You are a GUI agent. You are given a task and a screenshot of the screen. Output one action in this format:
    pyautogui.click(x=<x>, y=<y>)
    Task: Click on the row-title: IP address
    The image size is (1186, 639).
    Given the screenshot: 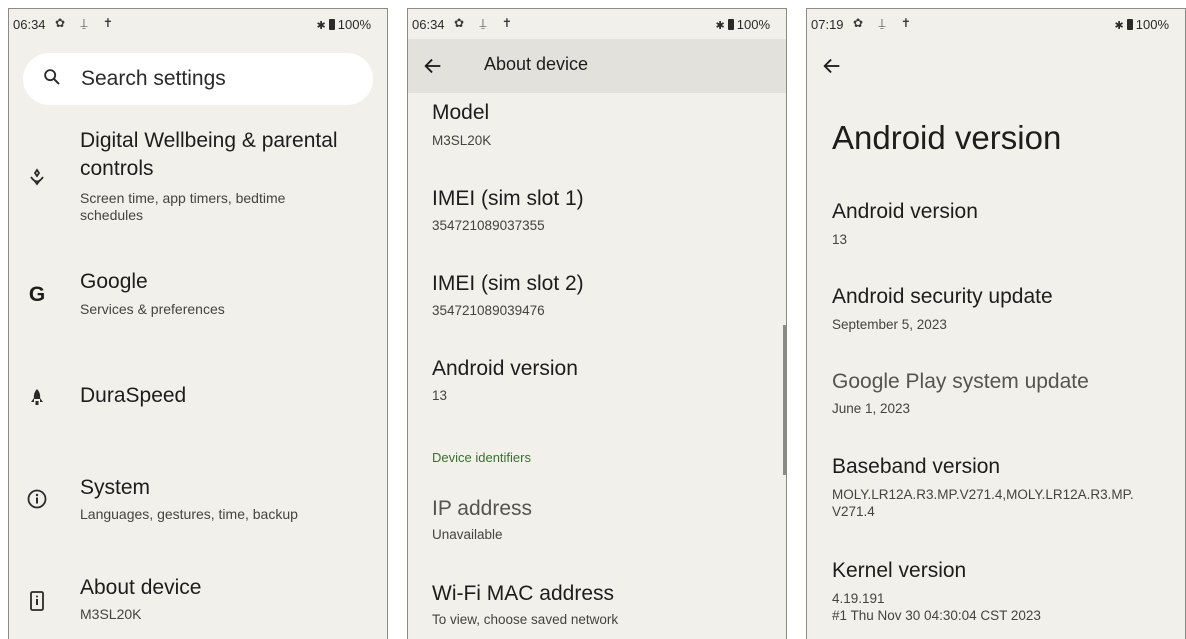 What is the action you would take?
    pyautogui.click(x=482, y=508)
    